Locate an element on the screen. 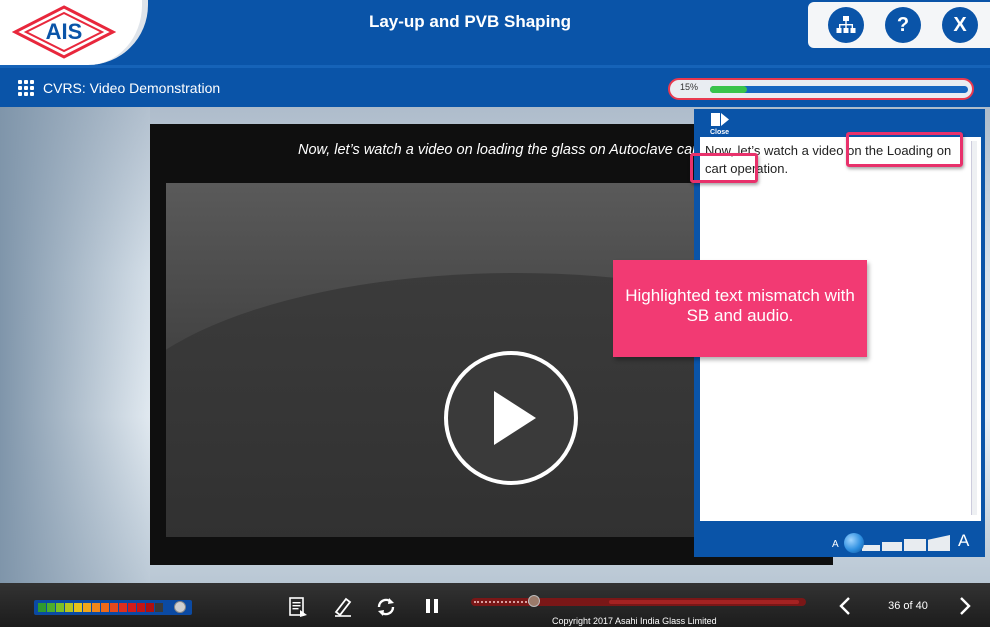  transcript-button is located at coordinates (299, 607).